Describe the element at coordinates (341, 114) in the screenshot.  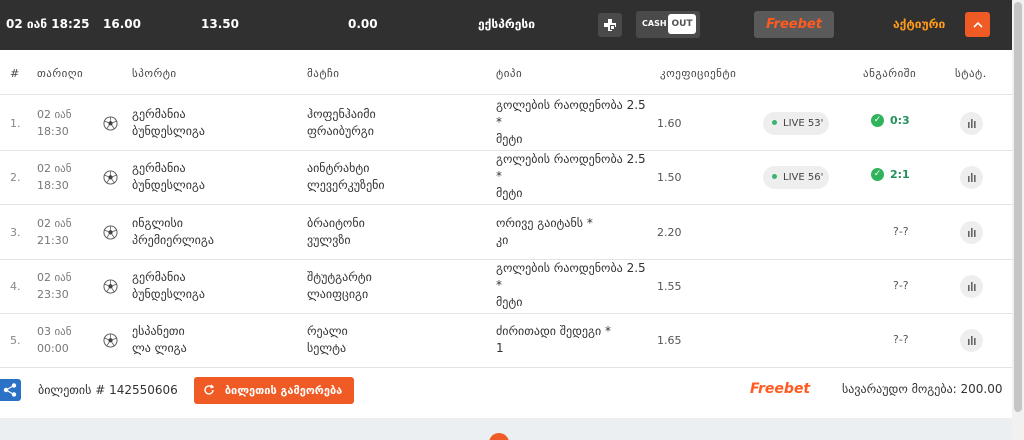
I see `row-home-team: ჰოფენჰაიმი` at that location.